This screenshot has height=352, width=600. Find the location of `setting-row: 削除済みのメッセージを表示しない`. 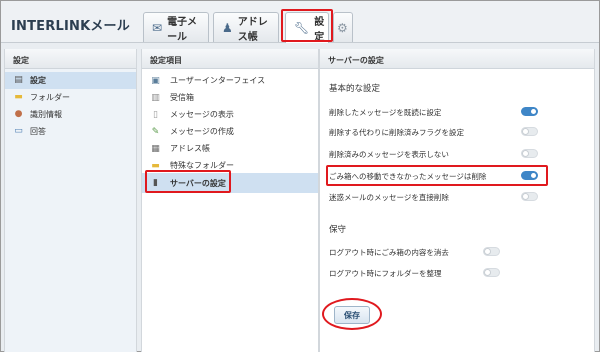

setting-row: 削除済みのメッセージを表示しない is located at coordinates (441, 154).